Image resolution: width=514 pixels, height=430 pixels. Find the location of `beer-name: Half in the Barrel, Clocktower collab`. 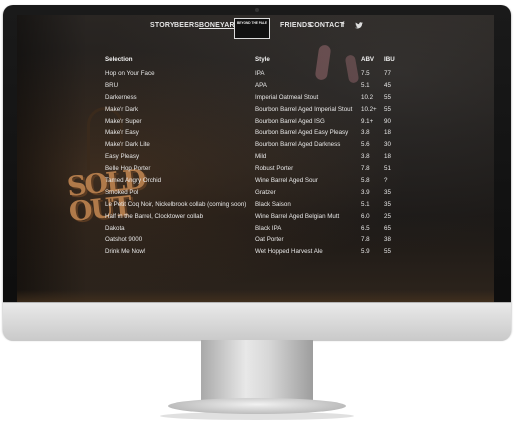

beer-name: Half in the Barrel, Clocktower collab is located at coordinates (154, 216).